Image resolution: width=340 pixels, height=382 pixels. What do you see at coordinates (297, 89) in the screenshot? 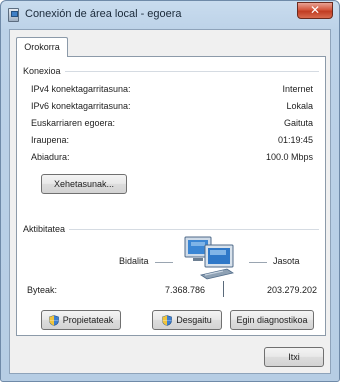
I see `ipv4-value: Internet` at bounding box center [297, 89].